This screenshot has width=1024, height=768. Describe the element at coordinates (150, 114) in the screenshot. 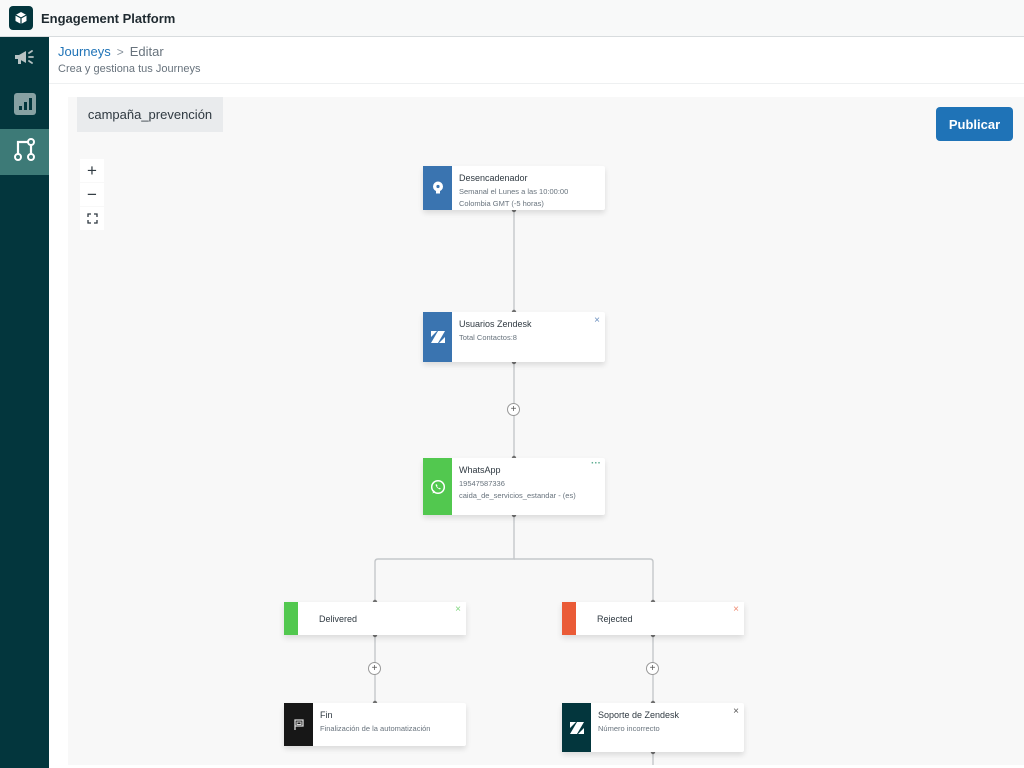

I see `journey-name-field: campaña_prevención` at that location.